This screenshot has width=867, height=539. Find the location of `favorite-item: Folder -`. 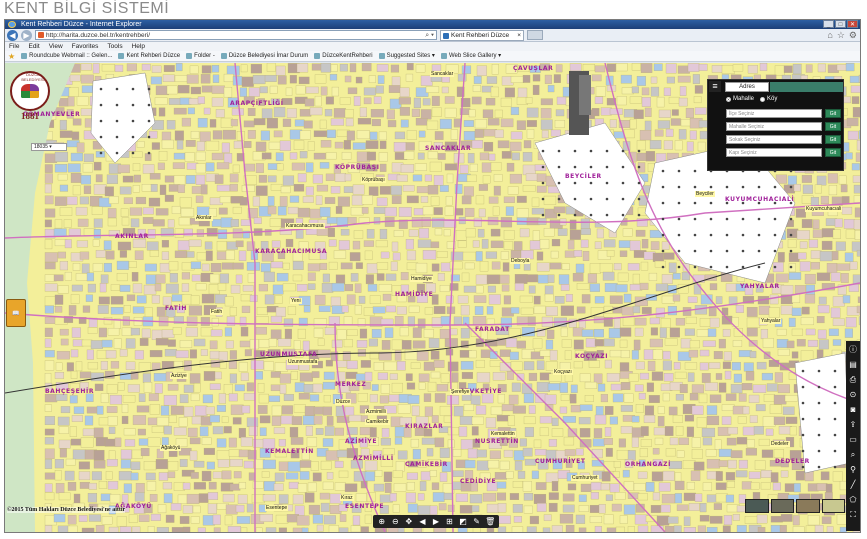

favorite-item: Folder - is located at coordinates (200, 56).